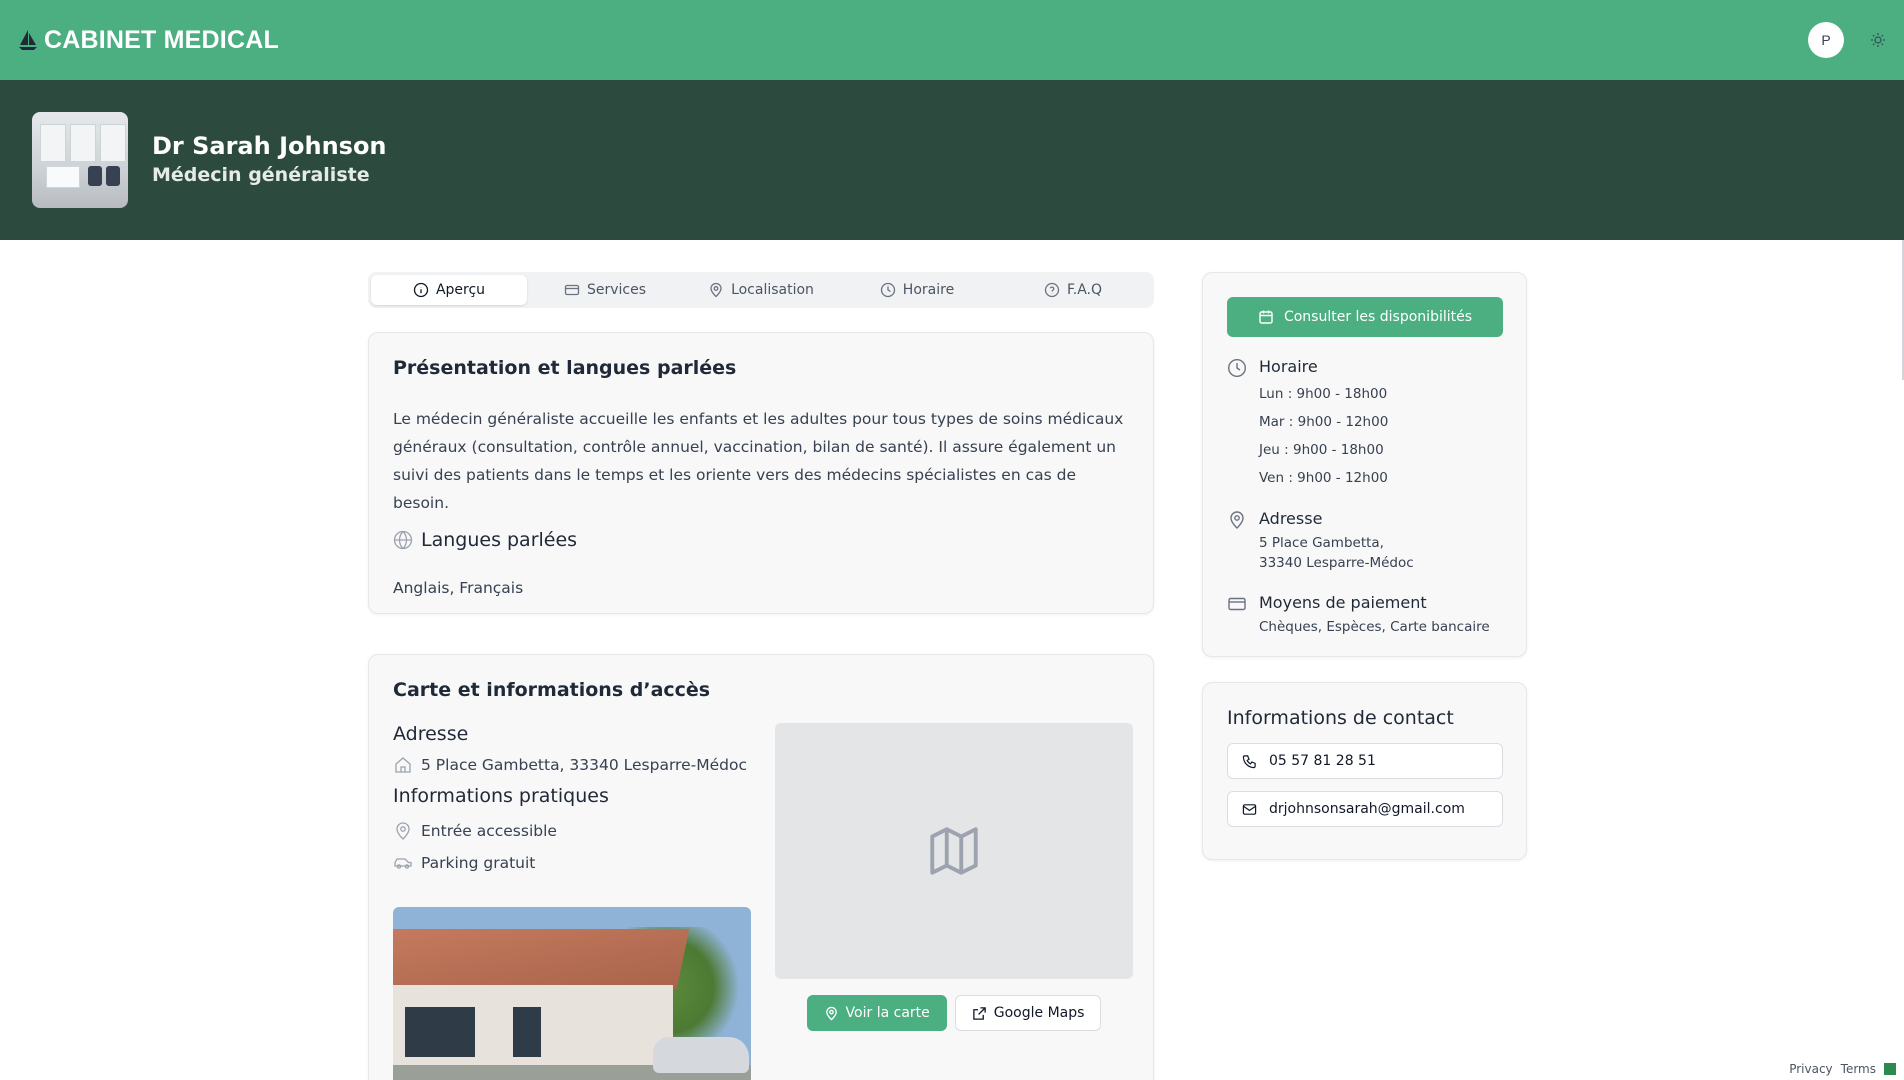  What do you see at coordinates (616, 290) in the screenshot?
I see `tab-label: Services` at bounding box center [616, 290].